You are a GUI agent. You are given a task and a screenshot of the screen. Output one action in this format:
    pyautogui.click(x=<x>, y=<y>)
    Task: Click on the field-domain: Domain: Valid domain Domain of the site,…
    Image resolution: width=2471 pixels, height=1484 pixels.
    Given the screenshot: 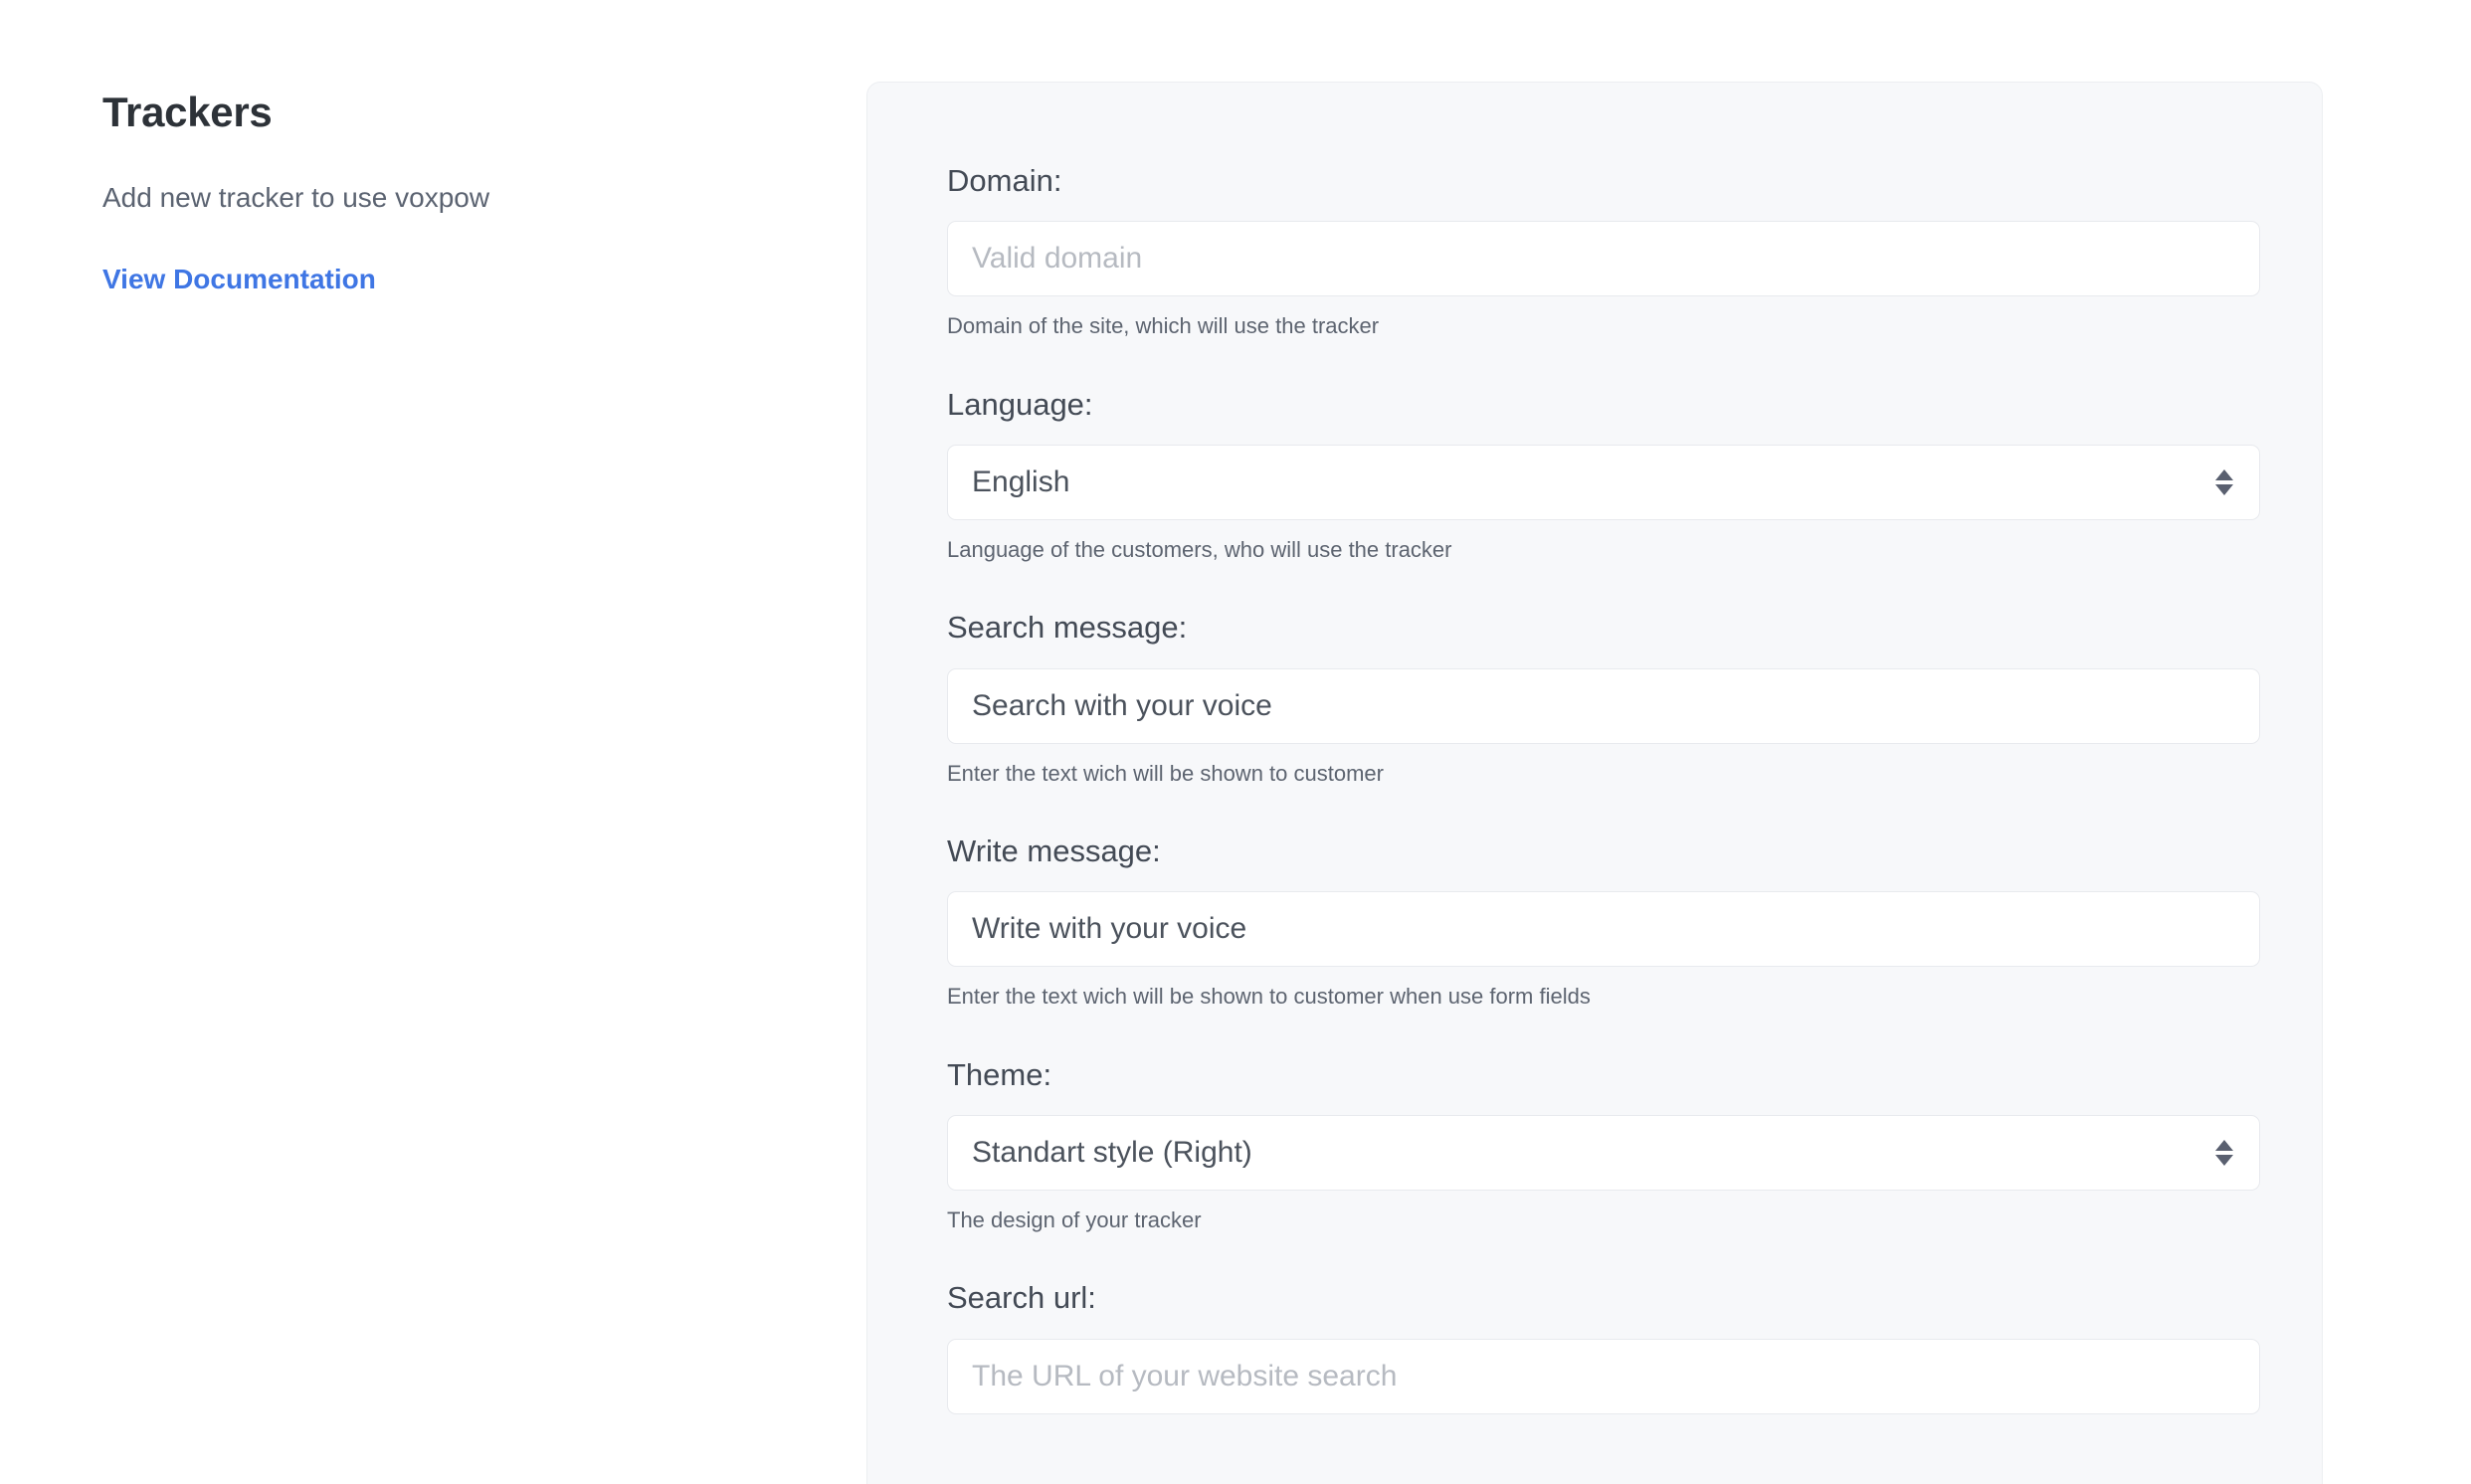 What is the action you would take?
    pyautogui.click(x=1603, y=251)
    